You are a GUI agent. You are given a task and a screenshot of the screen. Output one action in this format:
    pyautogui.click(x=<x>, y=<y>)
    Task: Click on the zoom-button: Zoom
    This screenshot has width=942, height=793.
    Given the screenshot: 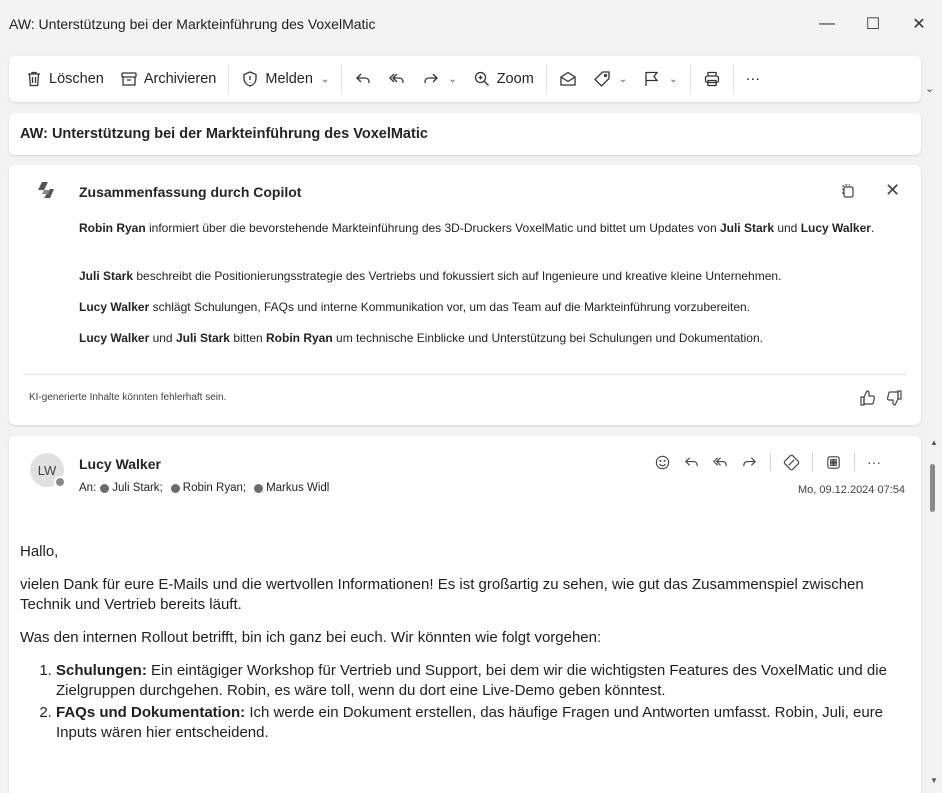 What is the action you would take?
    pyautogui.click(x=503, y=79)
    